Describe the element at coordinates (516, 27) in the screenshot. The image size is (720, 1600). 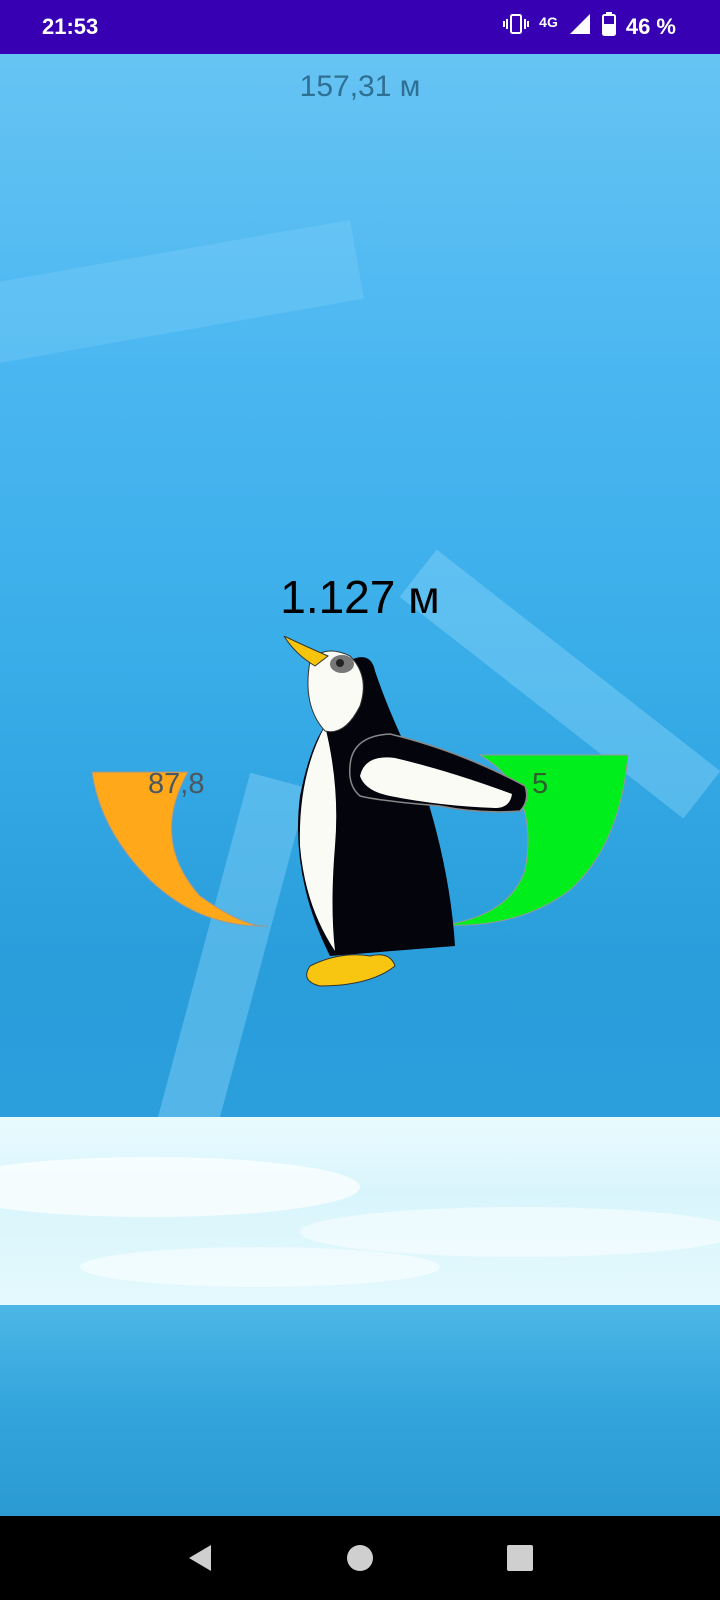
I see `vibrate-icon` at that location.